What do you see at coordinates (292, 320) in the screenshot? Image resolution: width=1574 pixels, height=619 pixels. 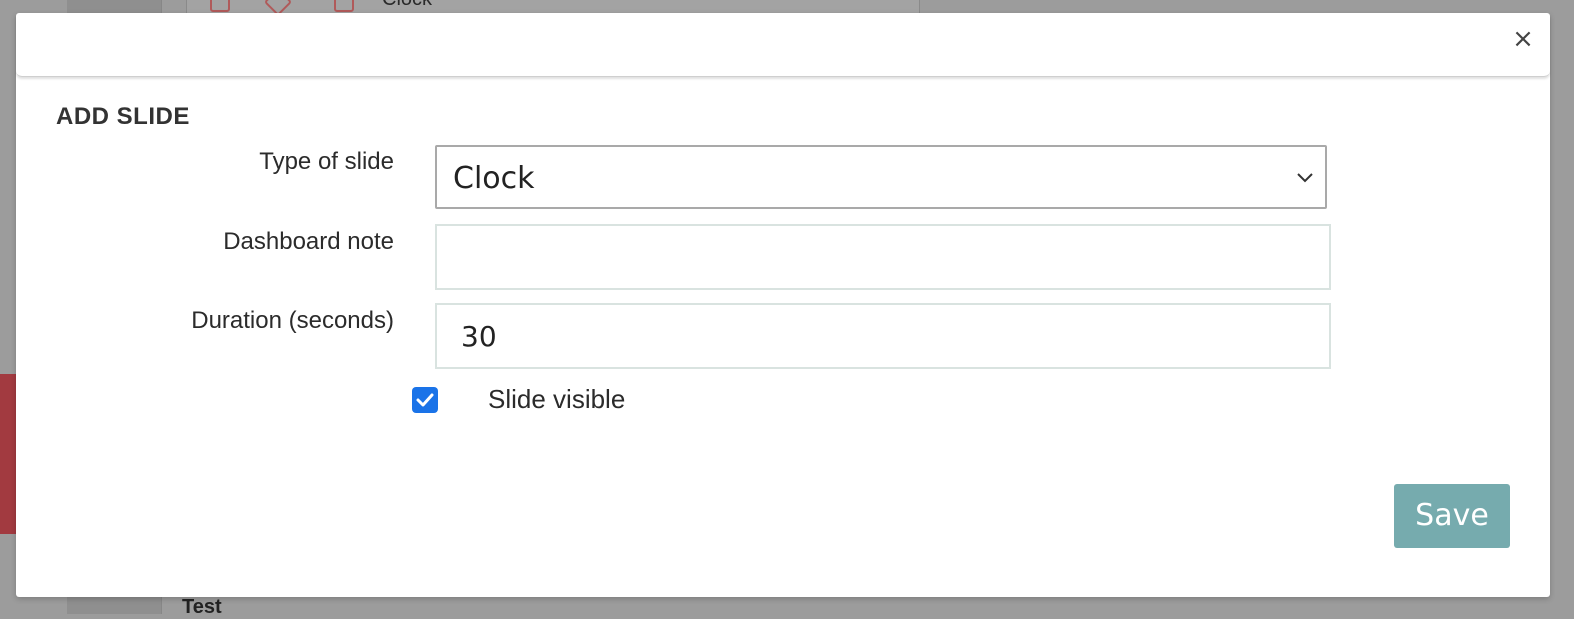 I see `duration-label: Duration (seconds)` at bounding box center [292, 320].